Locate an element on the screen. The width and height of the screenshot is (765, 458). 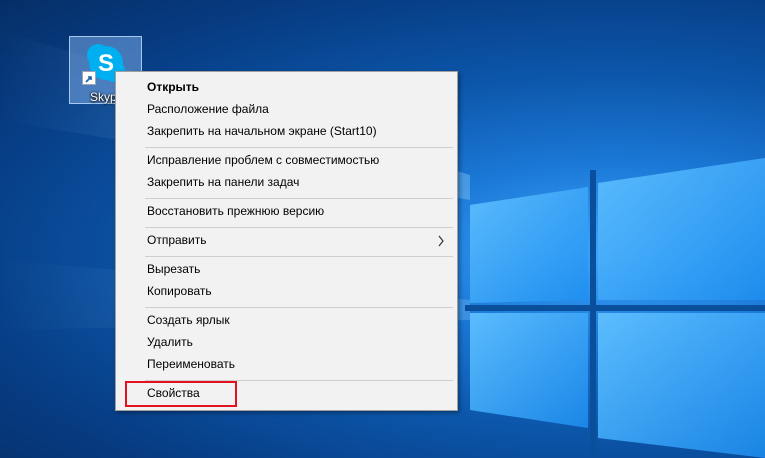
menu-item-label: Восстановить прежнюю версию is located at coordinates (236, 211).